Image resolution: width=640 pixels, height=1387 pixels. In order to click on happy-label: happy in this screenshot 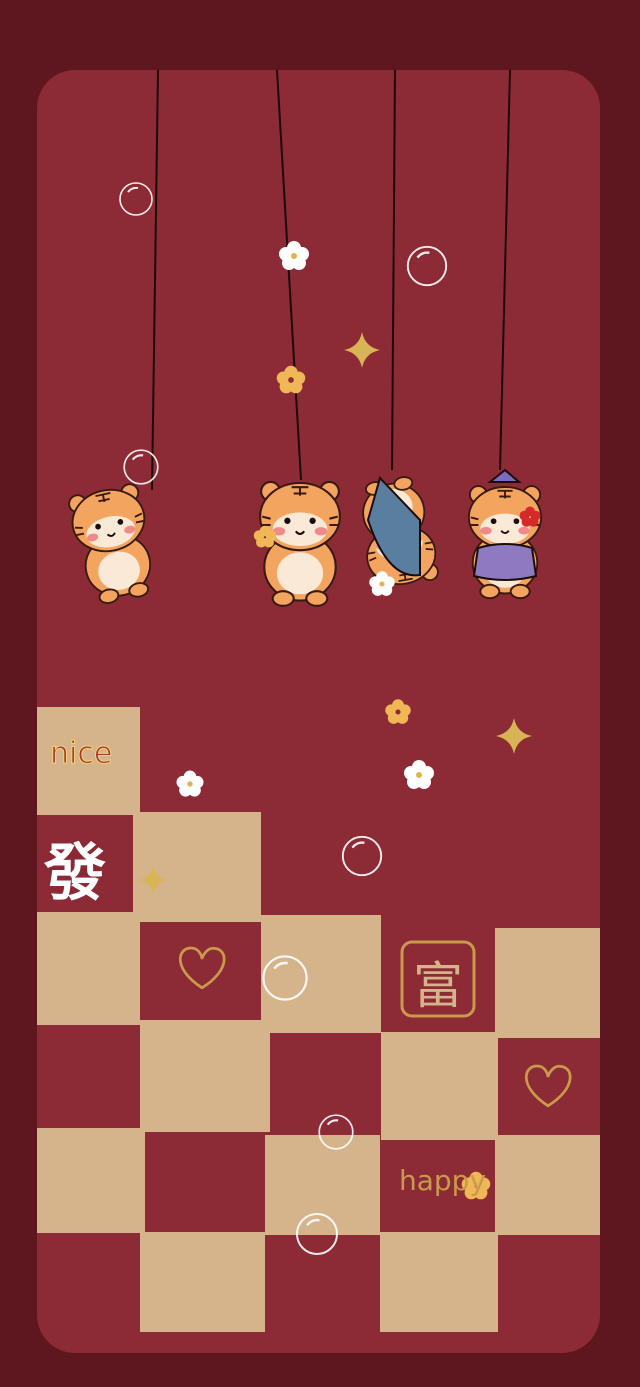, I will do `click(443, 1180)`.